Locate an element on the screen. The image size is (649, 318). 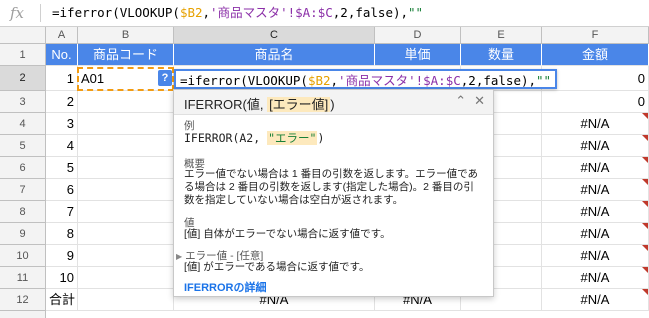
cell-f2: 0 is located at coordinates (595, 78).